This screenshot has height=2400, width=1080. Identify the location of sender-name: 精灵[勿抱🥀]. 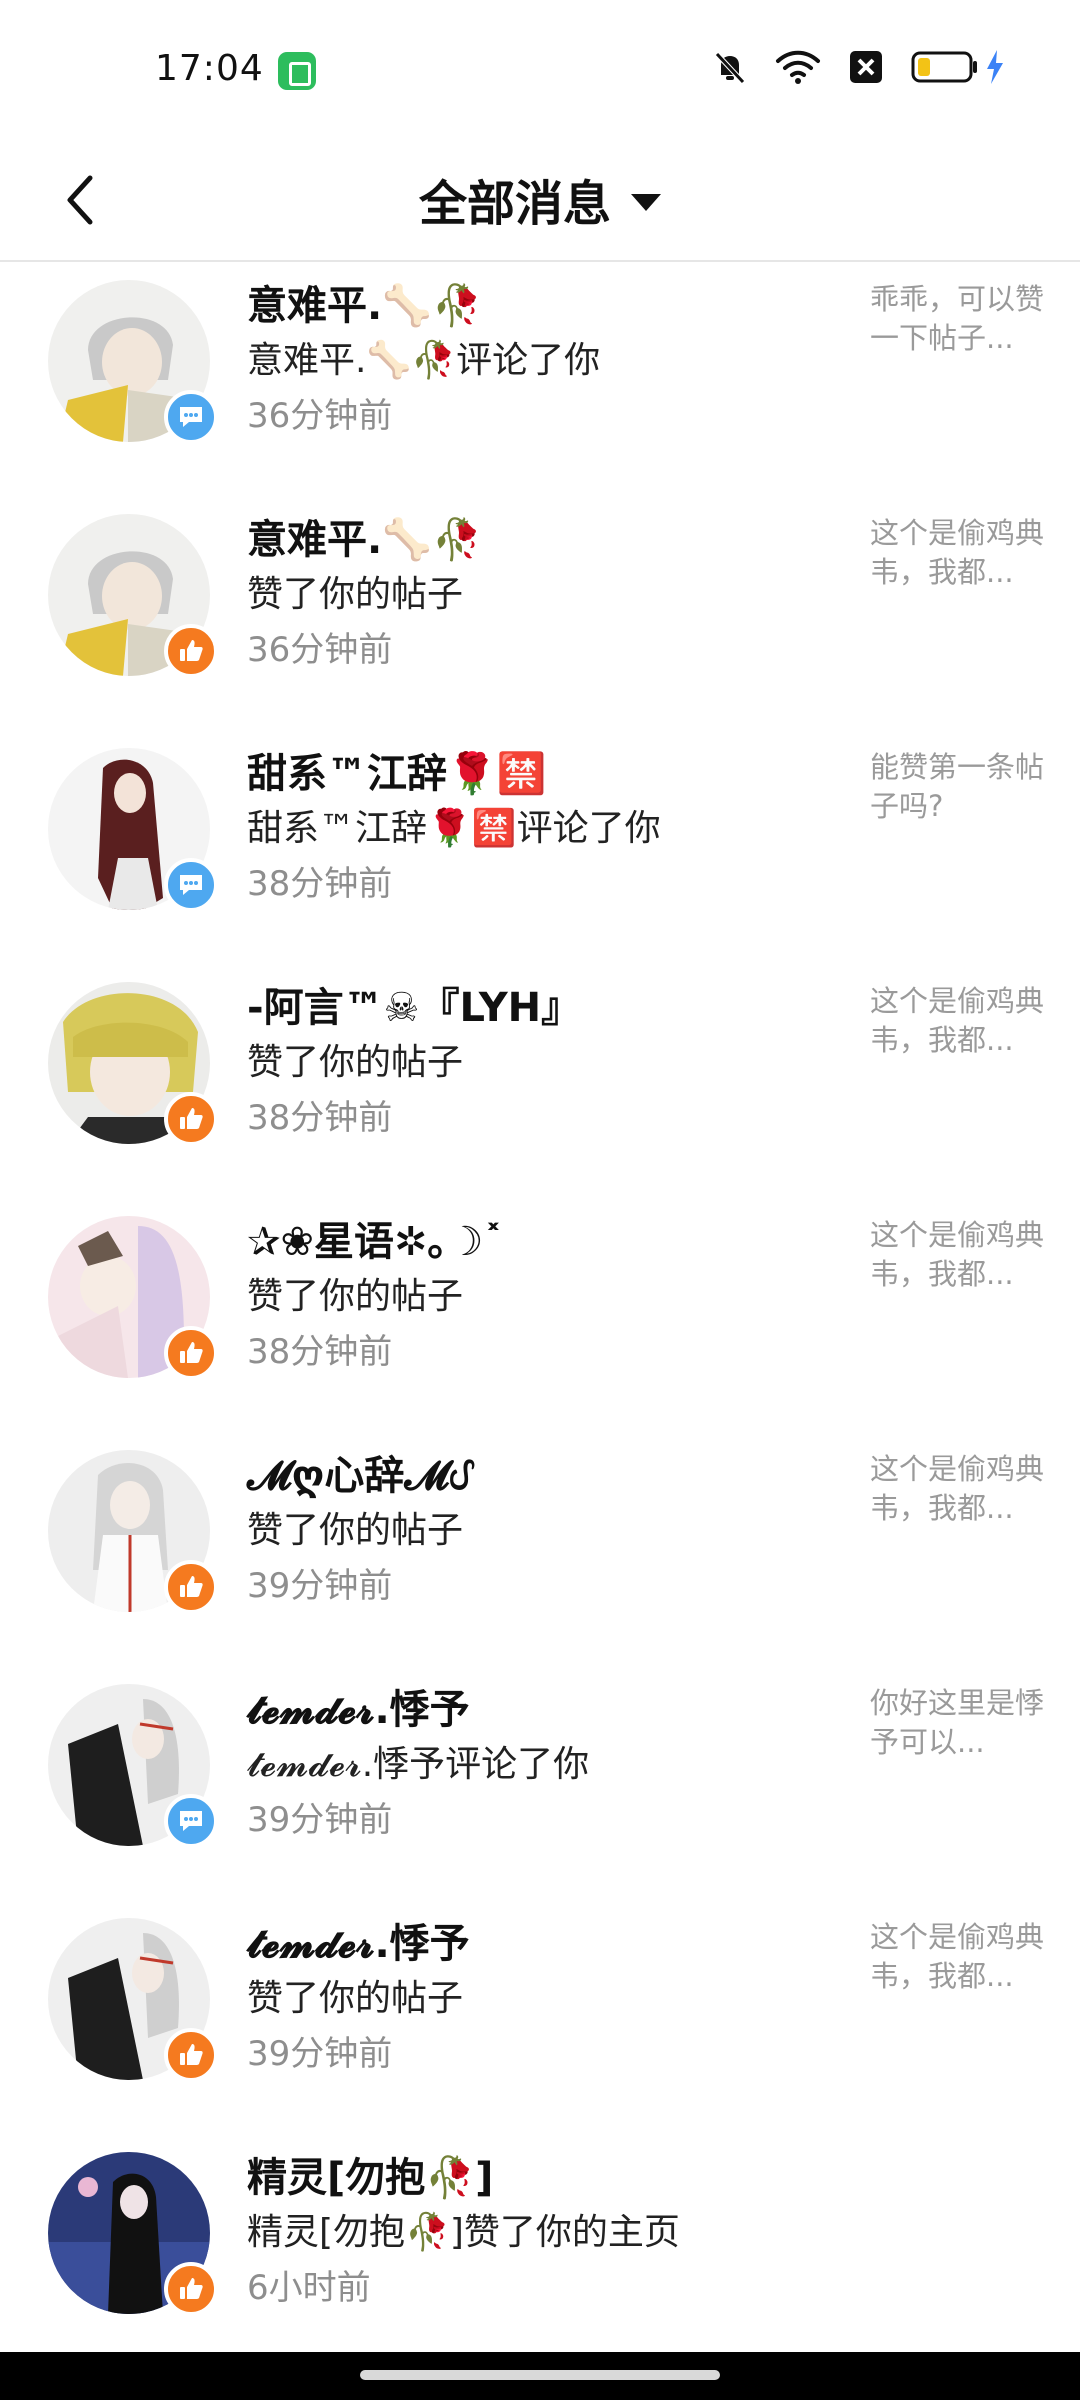
(547, 2178).